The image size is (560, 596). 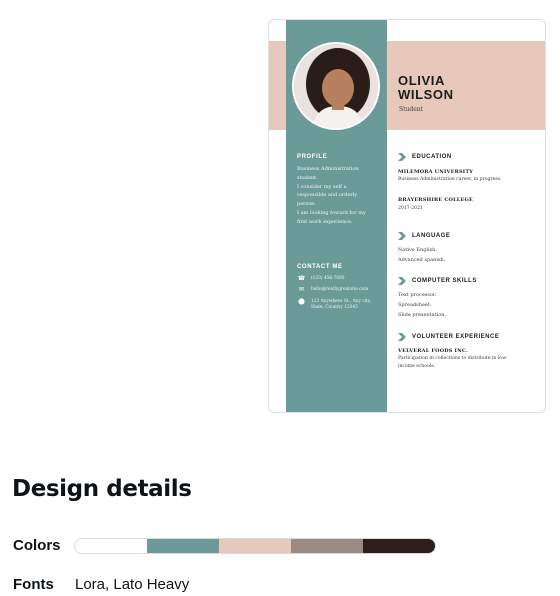 What do you see at coordinates (417, 295) in the screenshot?
I see `skill-line-1: Text processor.` at bounding box center [417, 295].